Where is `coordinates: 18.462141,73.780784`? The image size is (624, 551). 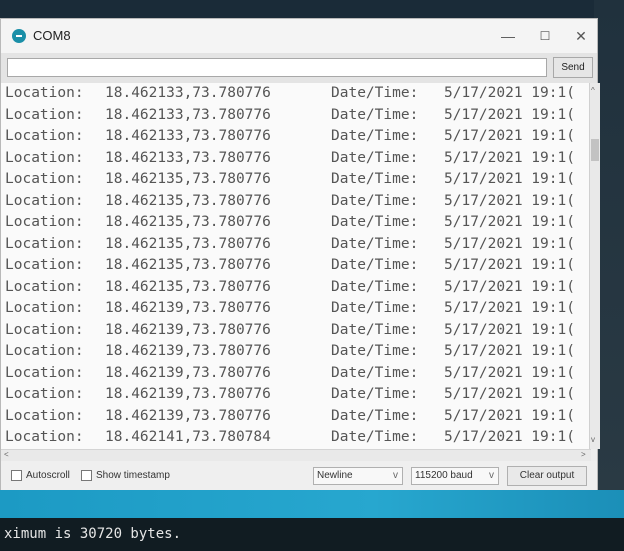
coordinates: 18.462141,73.780784 is located at coordinates (188, 437).